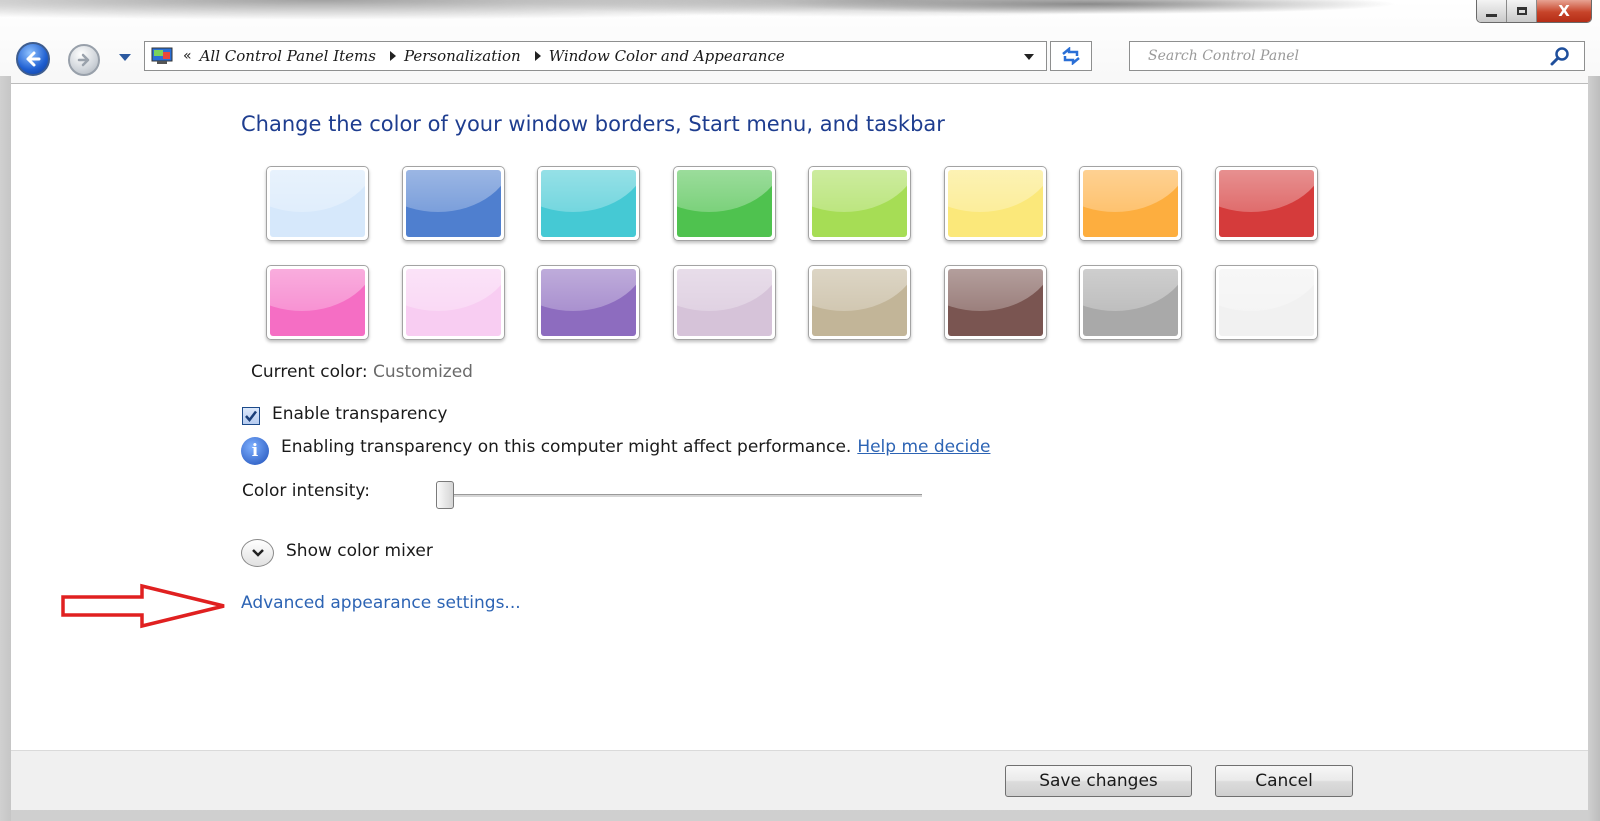 Image resolution: width=1600 pixels, height=821 pixels. I want to click on enable-transparency-checkbox, so click(251, 416).